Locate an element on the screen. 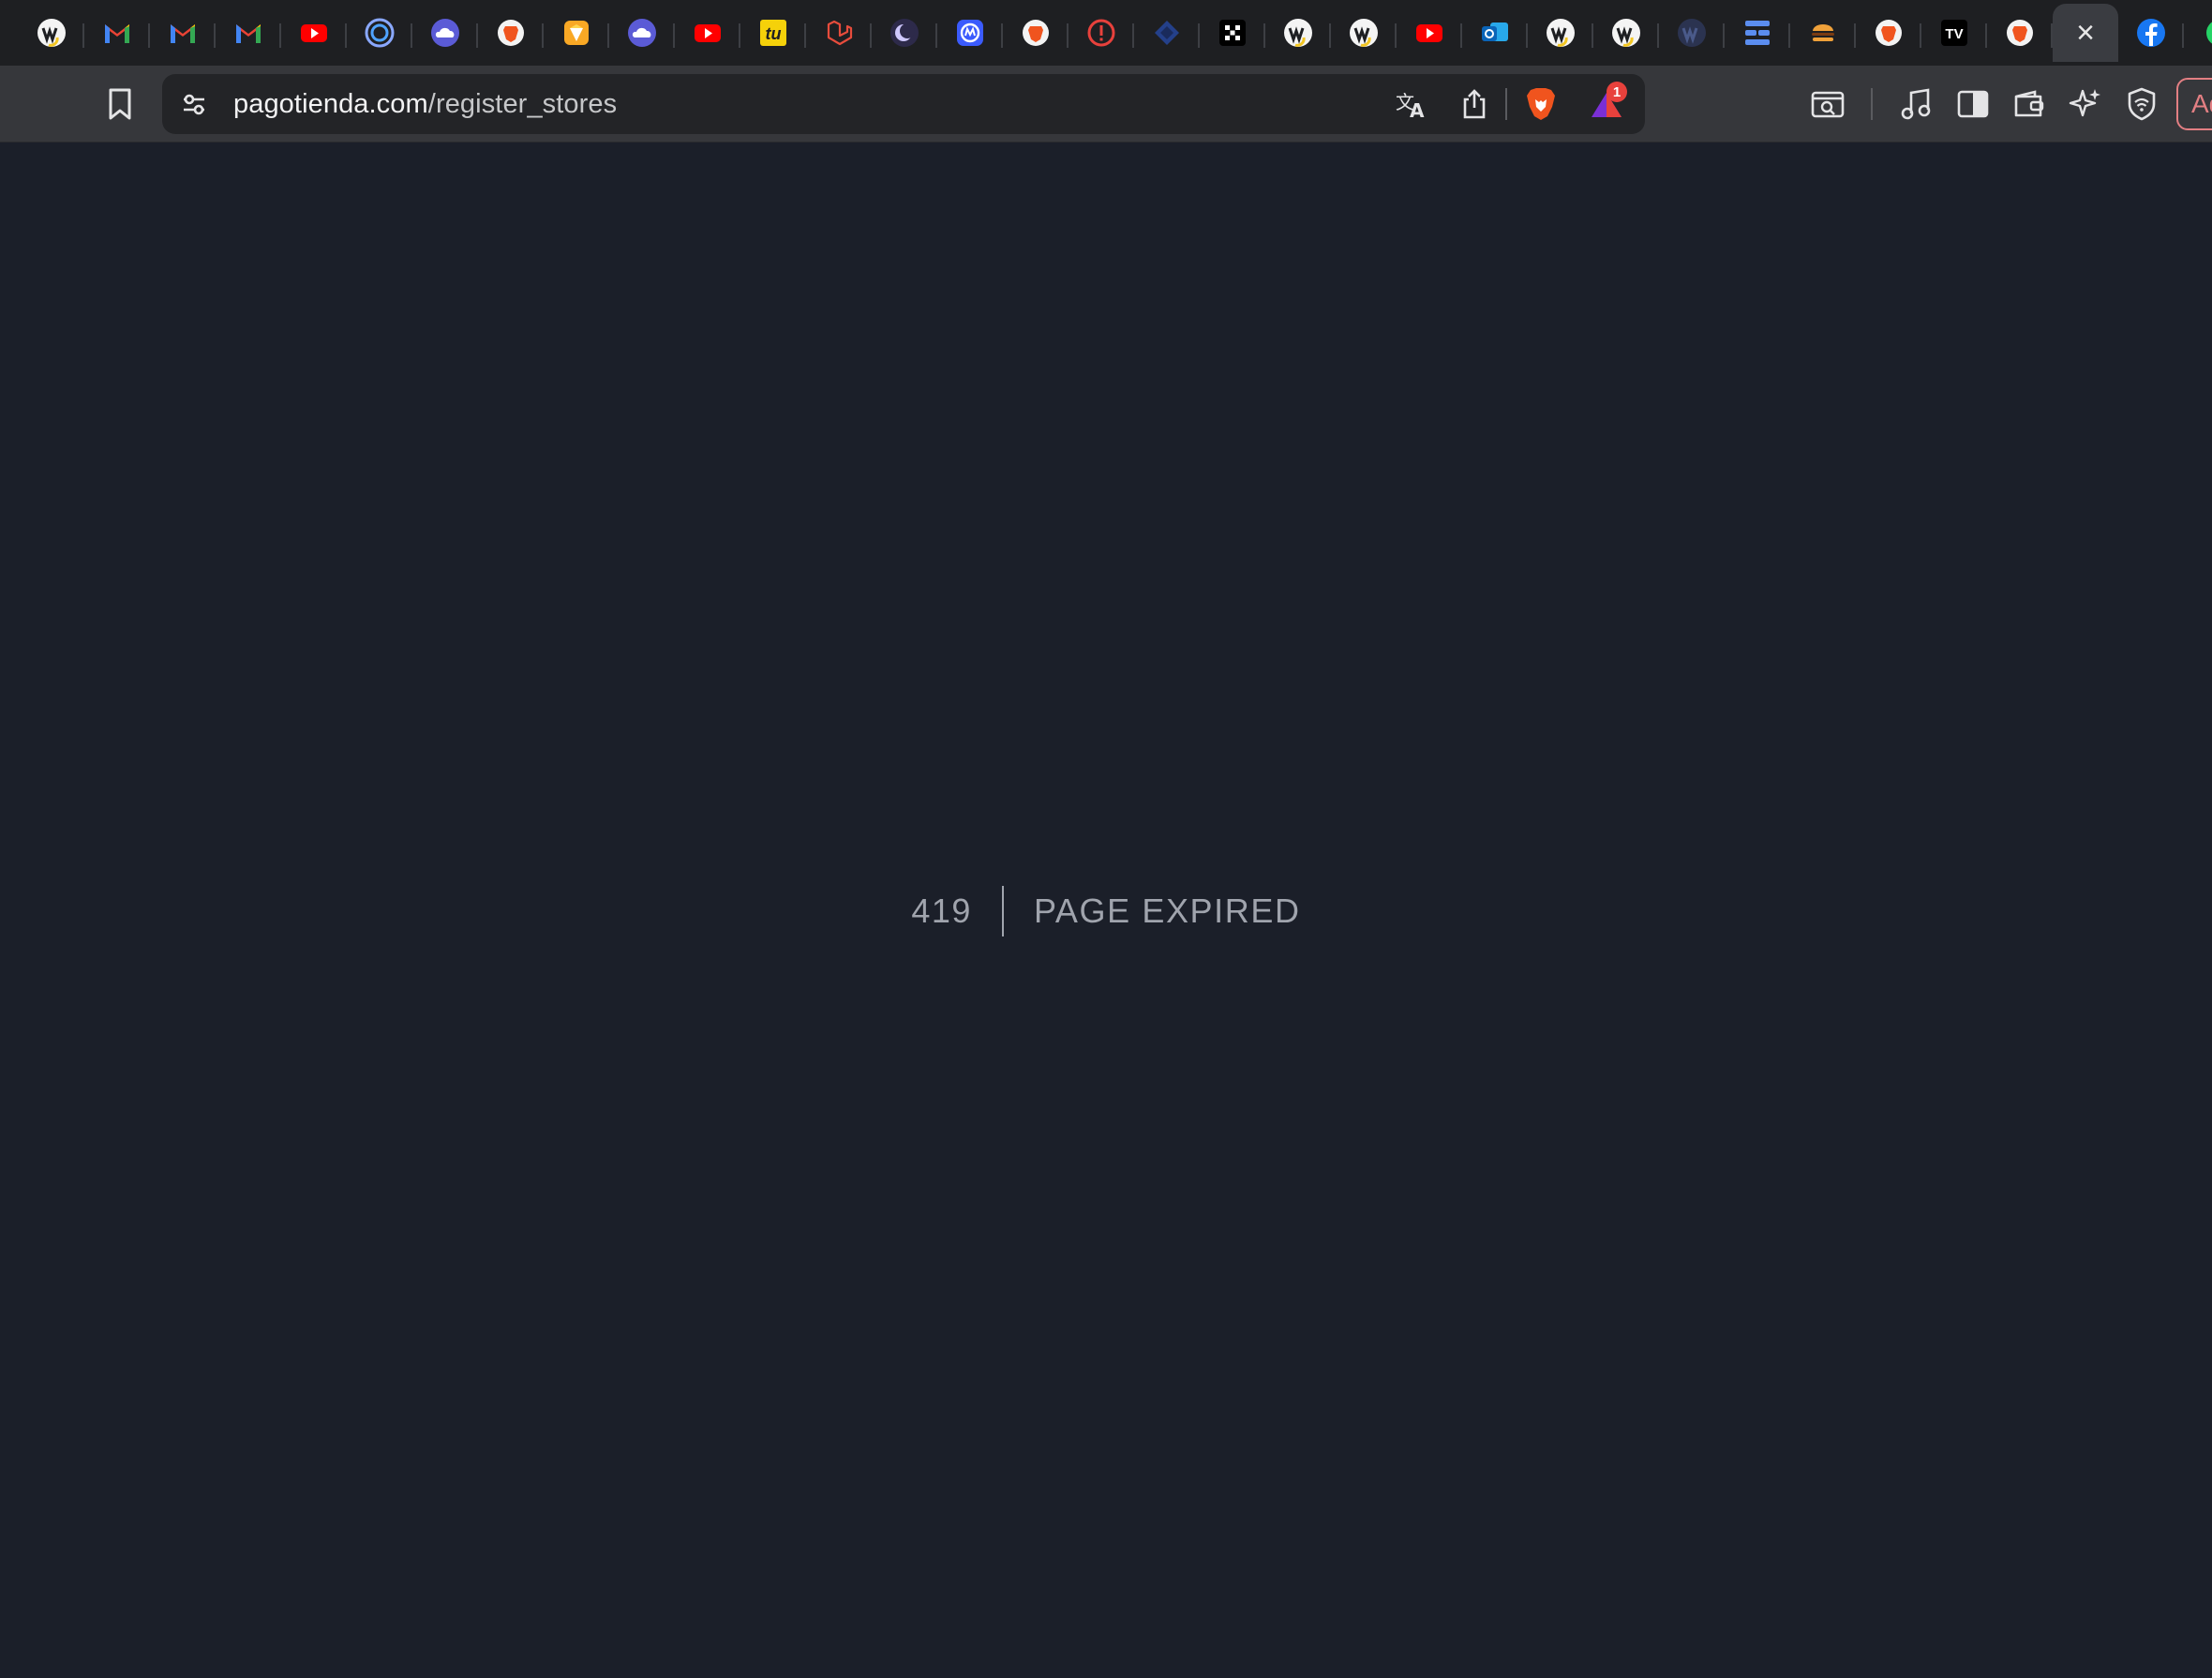  tab-strip: tu TV × 4 is located at coordinates (1106, 33).